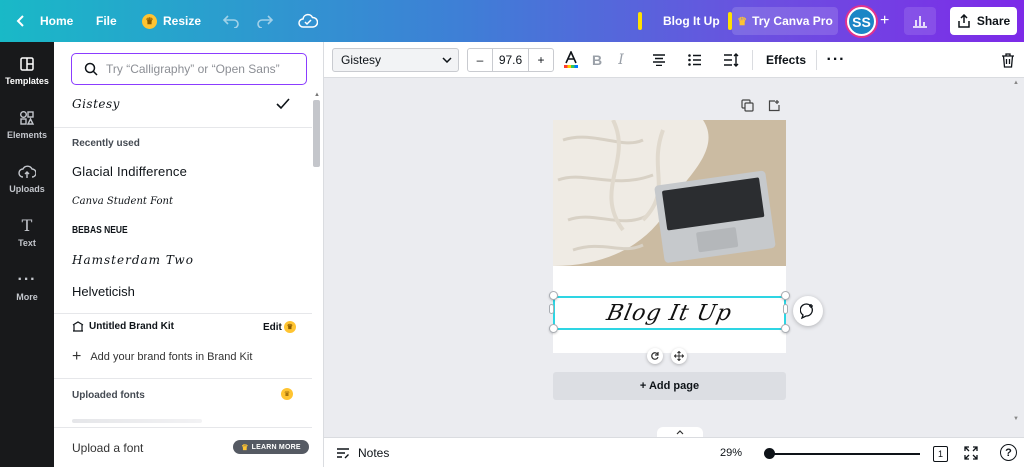 The image size is (1024, 467). Describe the element at coordinates (162, 357) in the screenshot. I see `add-brand-fonts-link: + Add your brand fonts in Brand Kit` at that location.